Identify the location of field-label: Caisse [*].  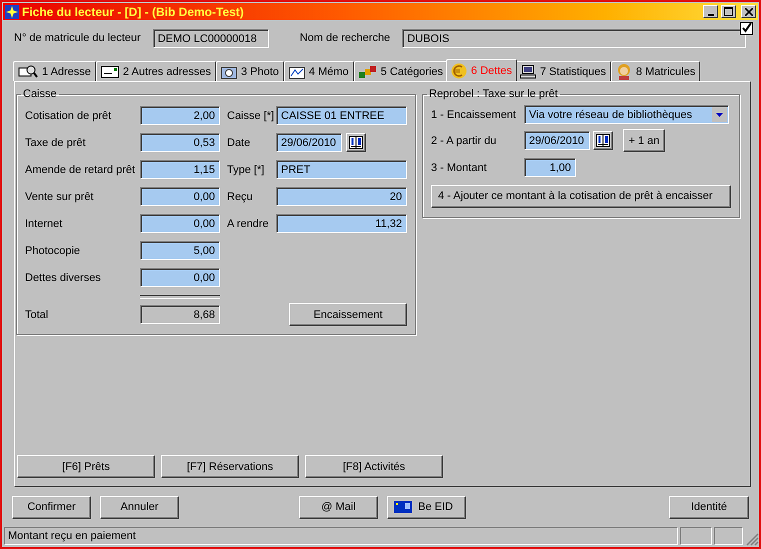
(249, 116).